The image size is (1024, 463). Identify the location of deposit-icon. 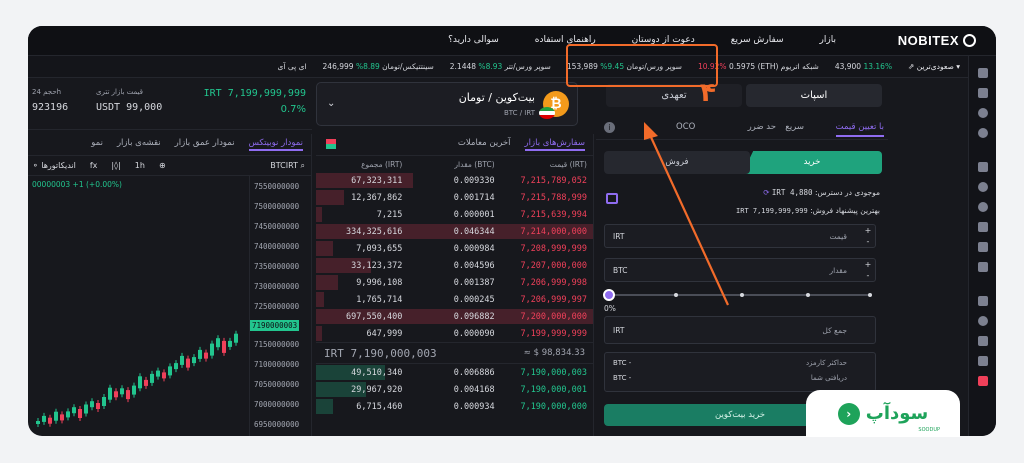
(612, 198).